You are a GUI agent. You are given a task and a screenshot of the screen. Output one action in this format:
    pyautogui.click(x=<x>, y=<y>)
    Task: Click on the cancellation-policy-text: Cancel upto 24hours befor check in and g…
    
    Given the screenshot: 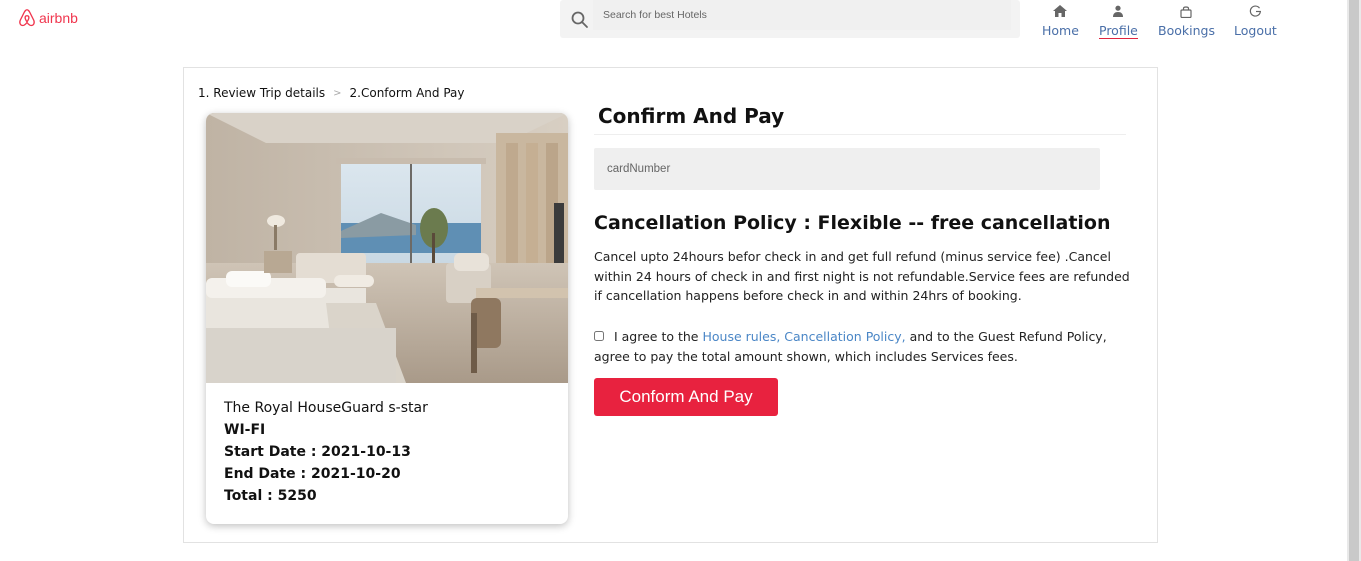 What is the action you would take?
    pyautogui.click(x=862, y=276)
    